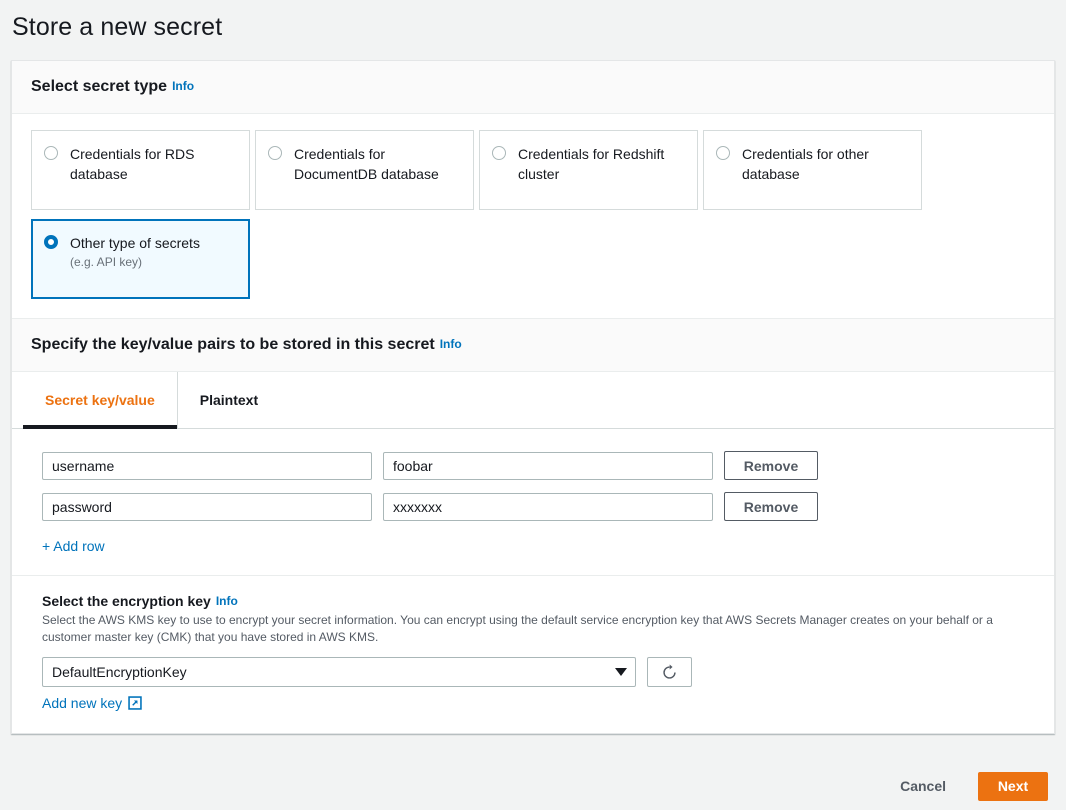 This screenshot has height=810, width=1066. Describe the element at coordinates (117, 27) in the screenshot. I see `page-title: Store a new secret` at that location.